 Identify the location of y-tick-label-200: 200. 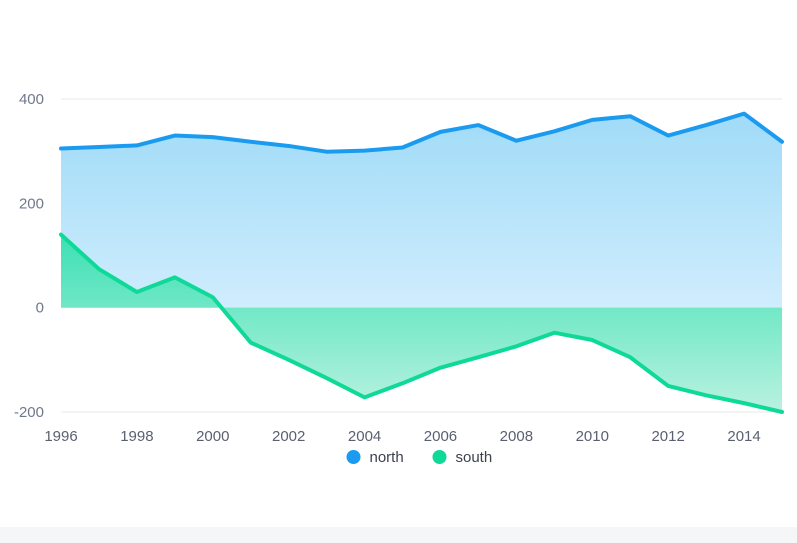
(31, 203).